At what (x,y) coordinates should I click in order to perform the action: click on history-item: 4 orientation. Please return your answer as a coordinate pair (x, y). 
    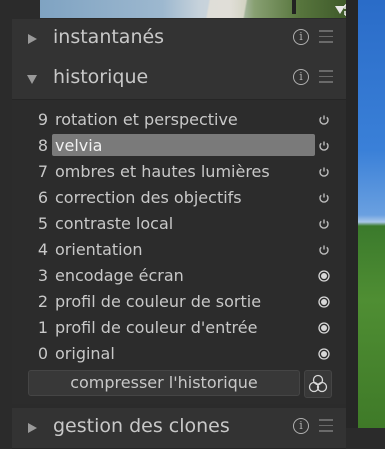
    Looking at the image, I should click on (179, 250).